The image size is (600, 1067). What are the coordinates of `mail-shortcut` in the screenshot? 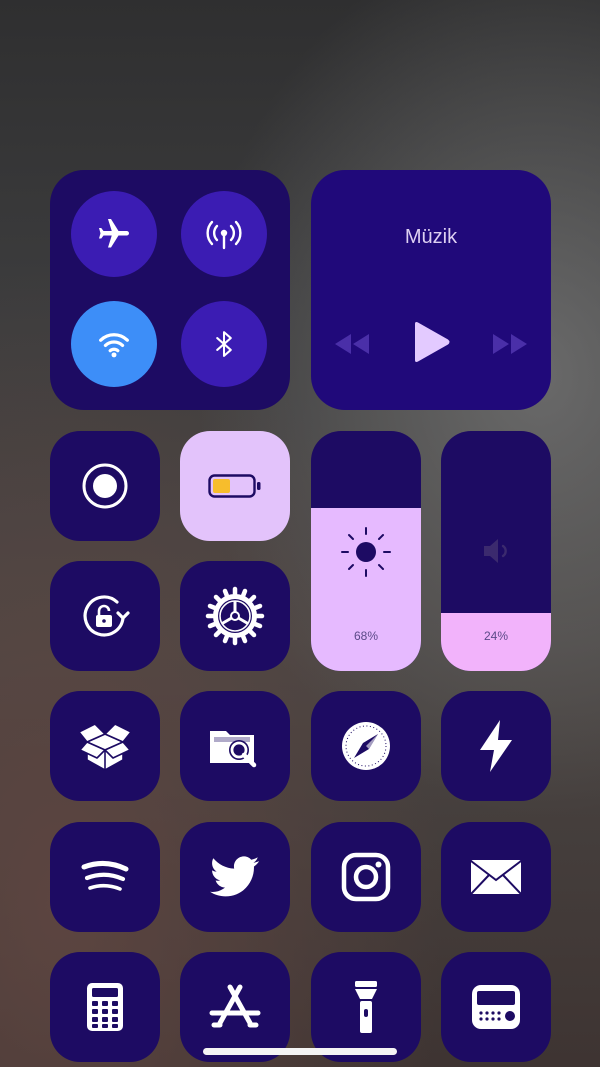 It's located at (496, 877).